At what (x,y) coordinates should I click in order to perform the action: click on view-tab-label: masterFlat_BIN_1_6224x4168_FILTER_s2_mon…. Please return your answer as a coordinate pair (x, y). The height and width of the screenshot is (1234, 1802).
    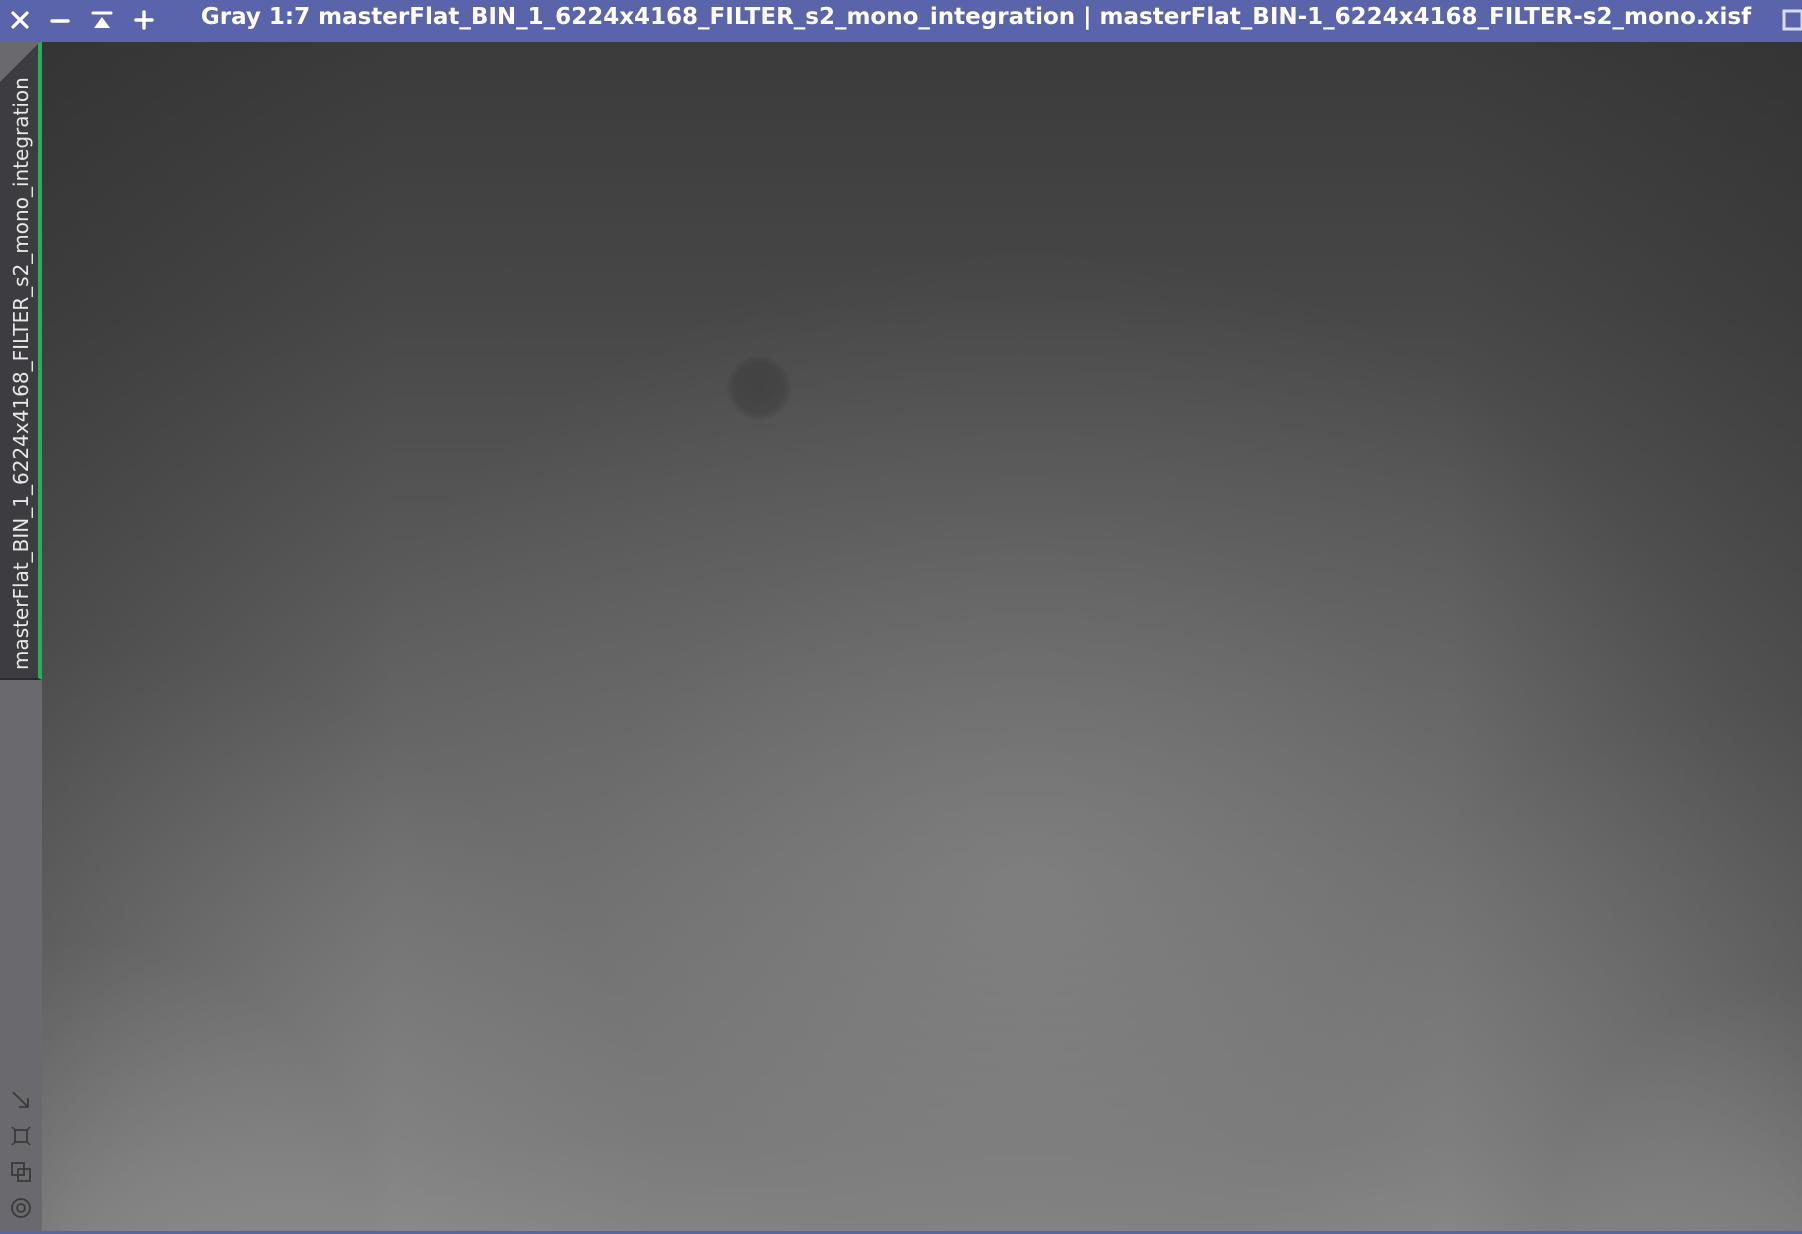
    Looking at the image, I should click on (21, 373).